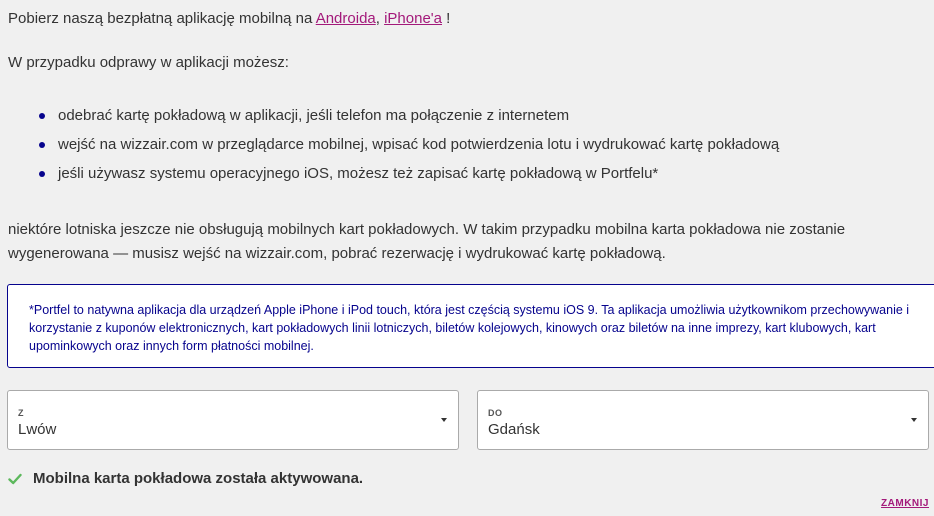  What do you see at coordinates (446, 18) in the screenshot?
I see `intro-suffix: !` at bounding box center [446, 18].